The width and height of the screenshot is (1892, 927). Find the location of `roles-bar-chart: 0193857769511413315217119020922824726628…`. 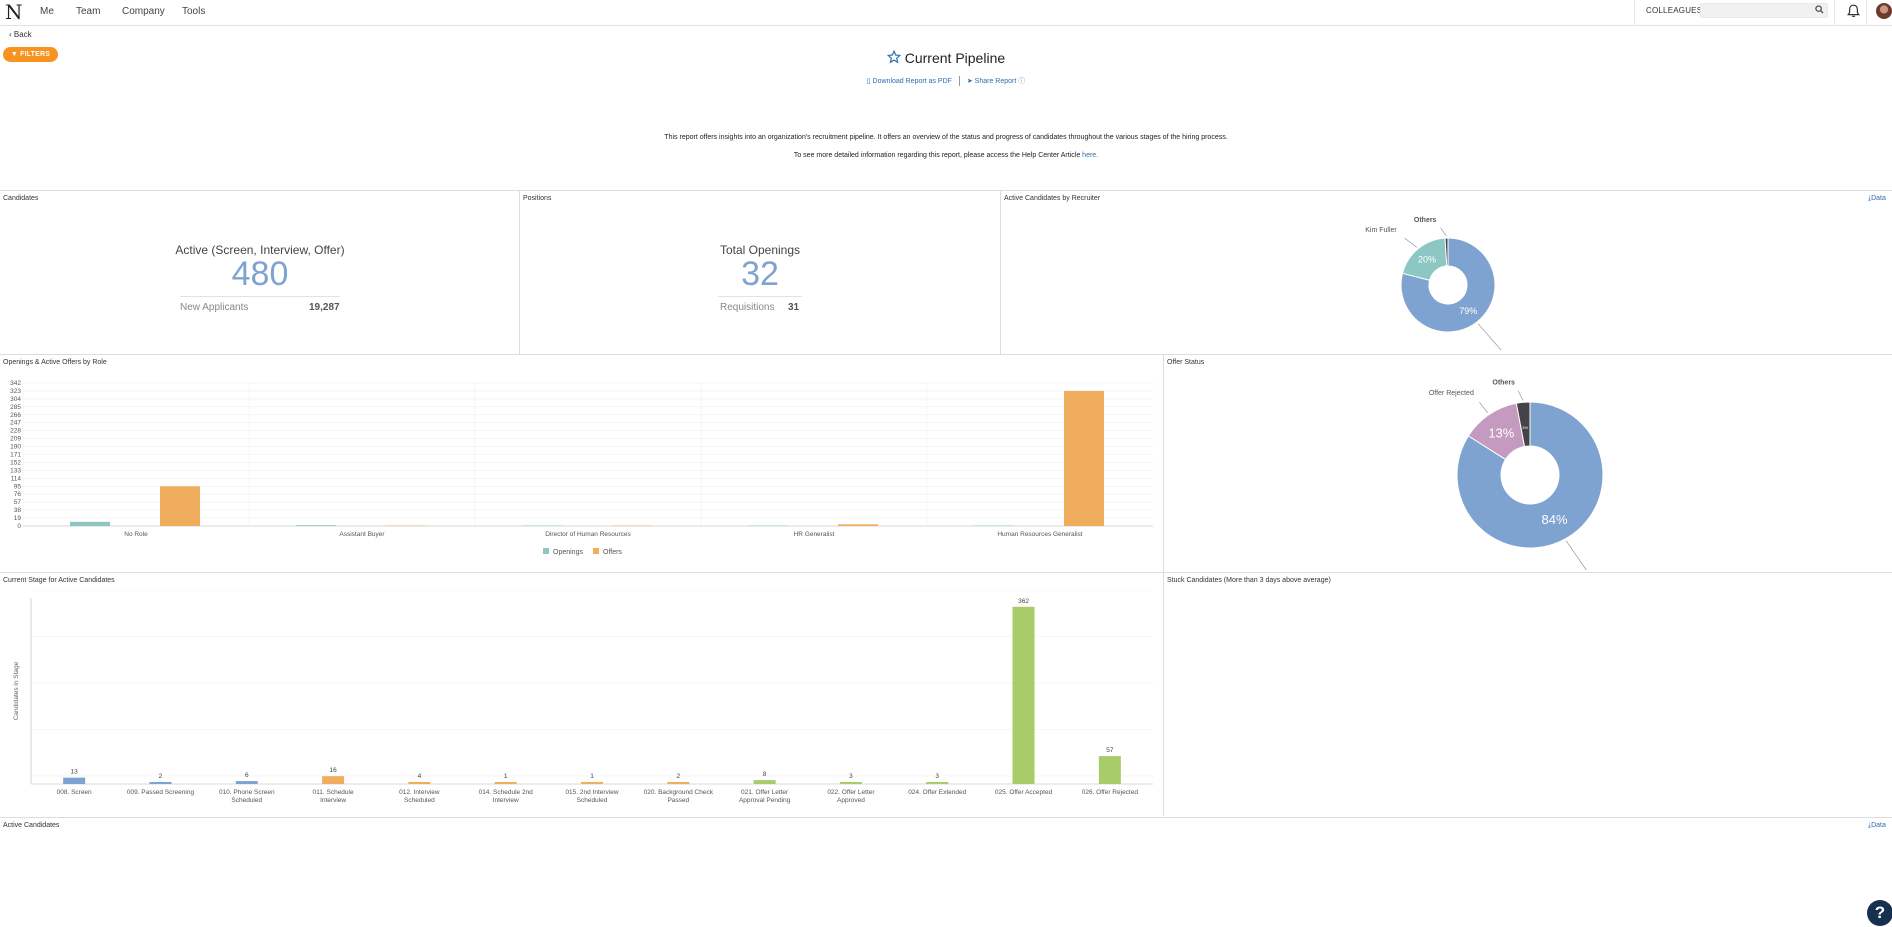

roles-bar-chart: 0193857769511413315217119020922824726628… is located at coordinates (581, 468).